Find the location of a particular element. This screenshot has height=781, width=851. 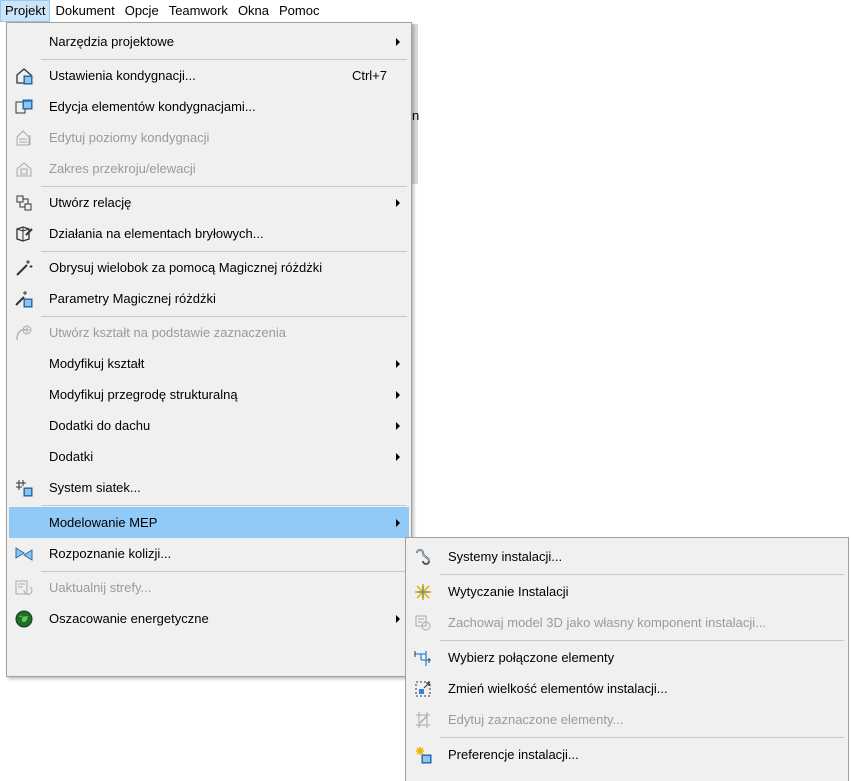

grid-system-icon is located at coordinates (24, 488).